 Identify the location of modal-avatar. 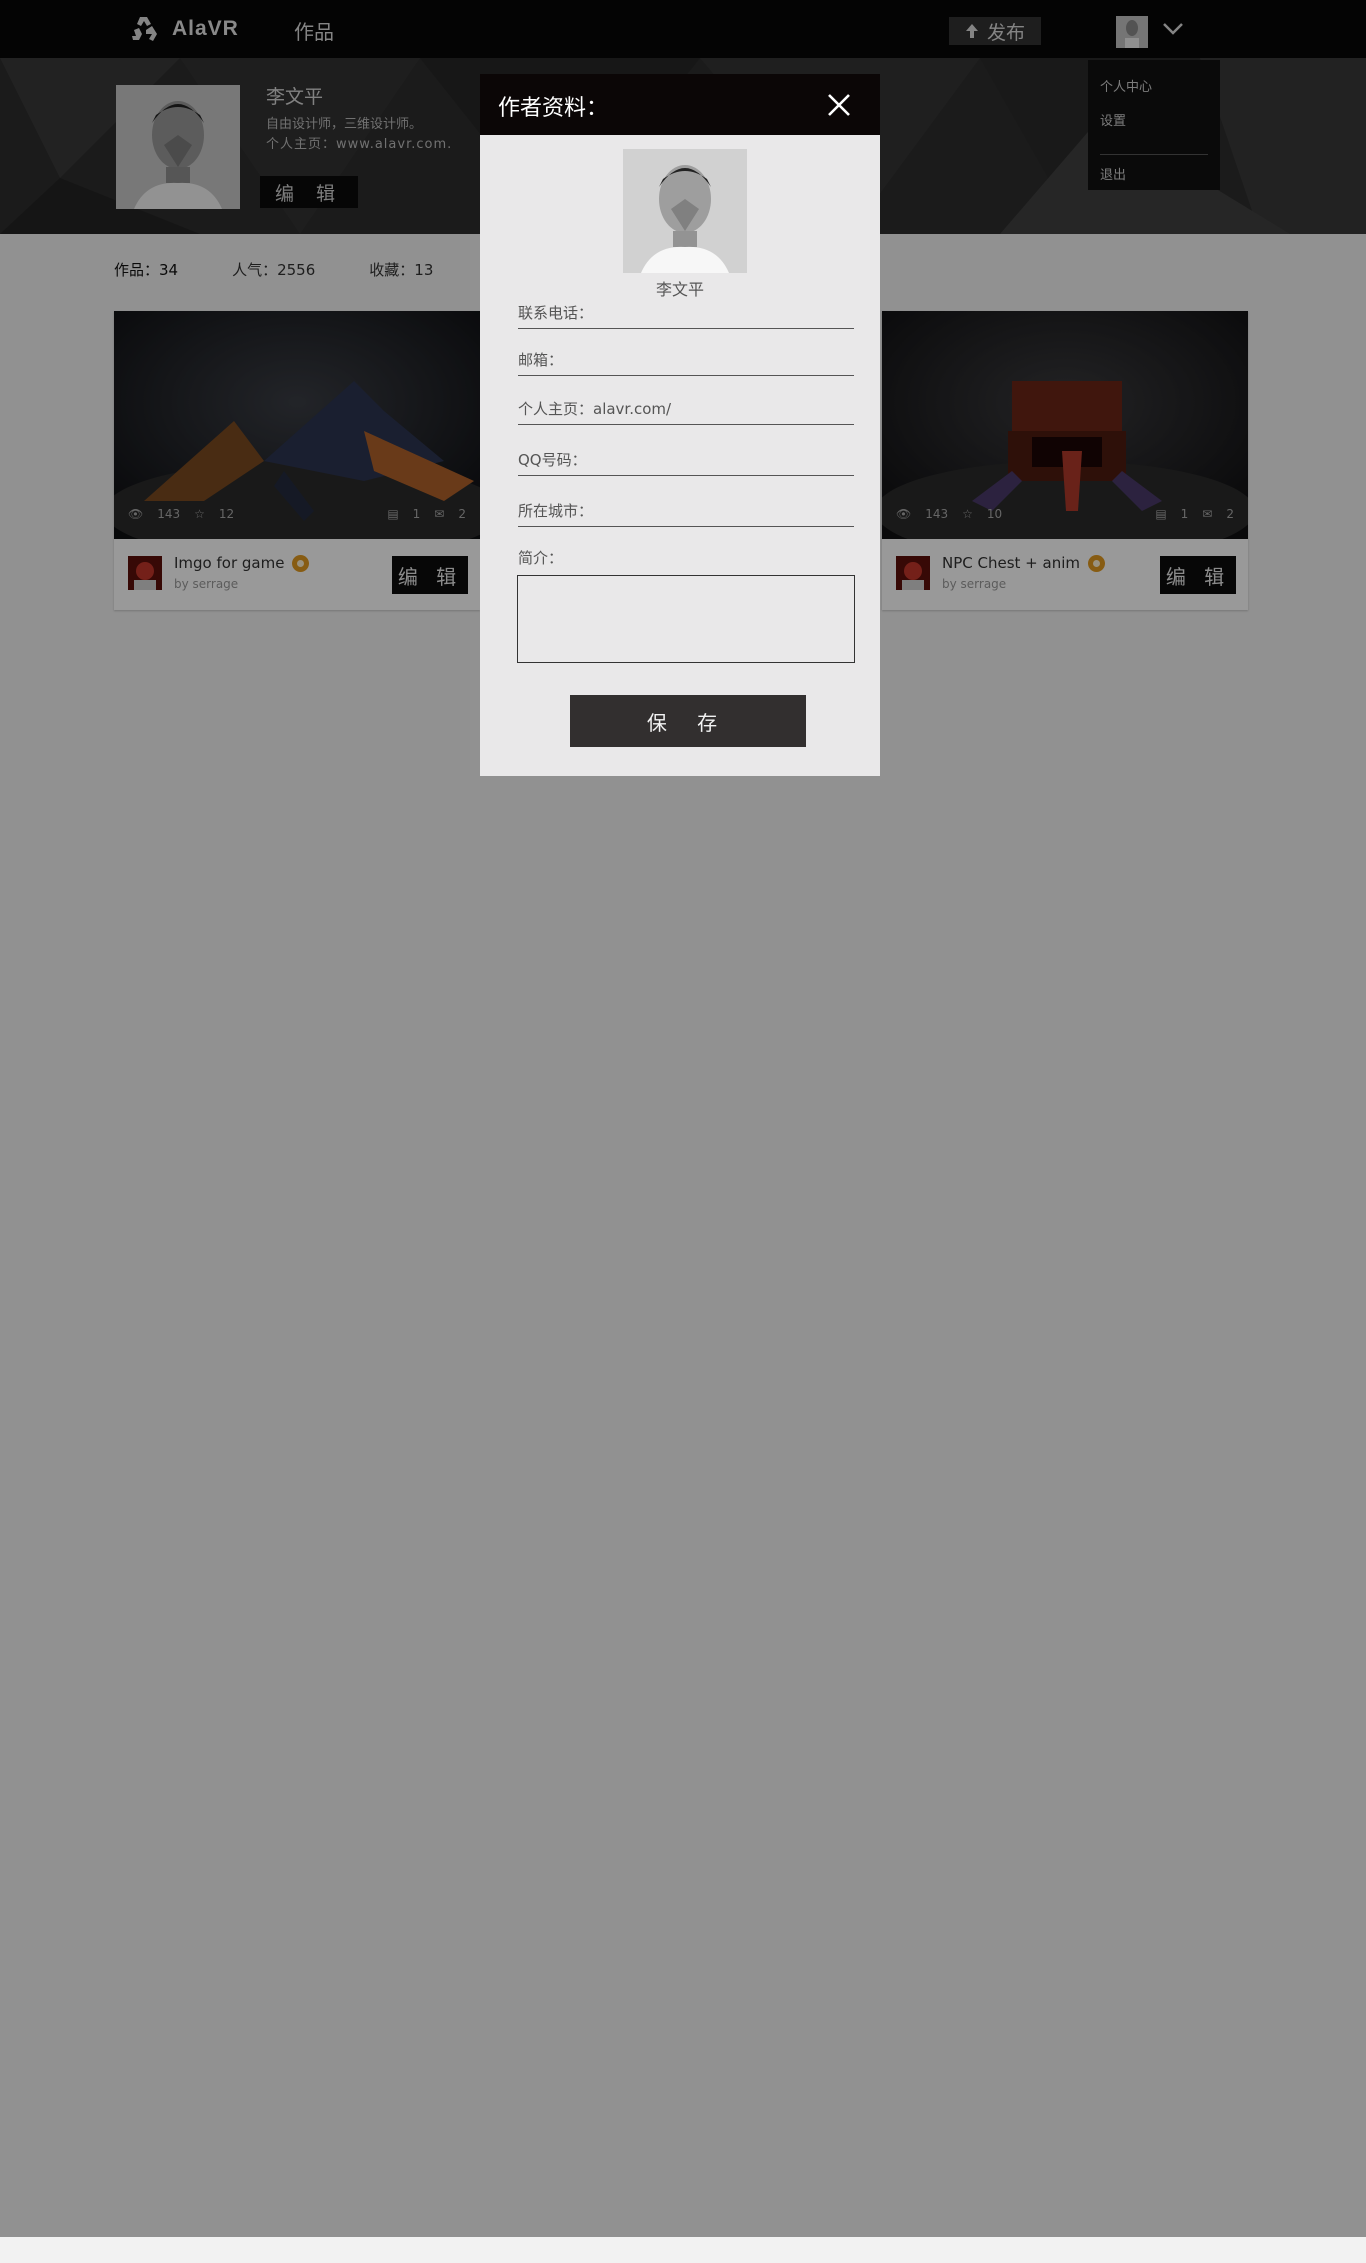
(685, 211).